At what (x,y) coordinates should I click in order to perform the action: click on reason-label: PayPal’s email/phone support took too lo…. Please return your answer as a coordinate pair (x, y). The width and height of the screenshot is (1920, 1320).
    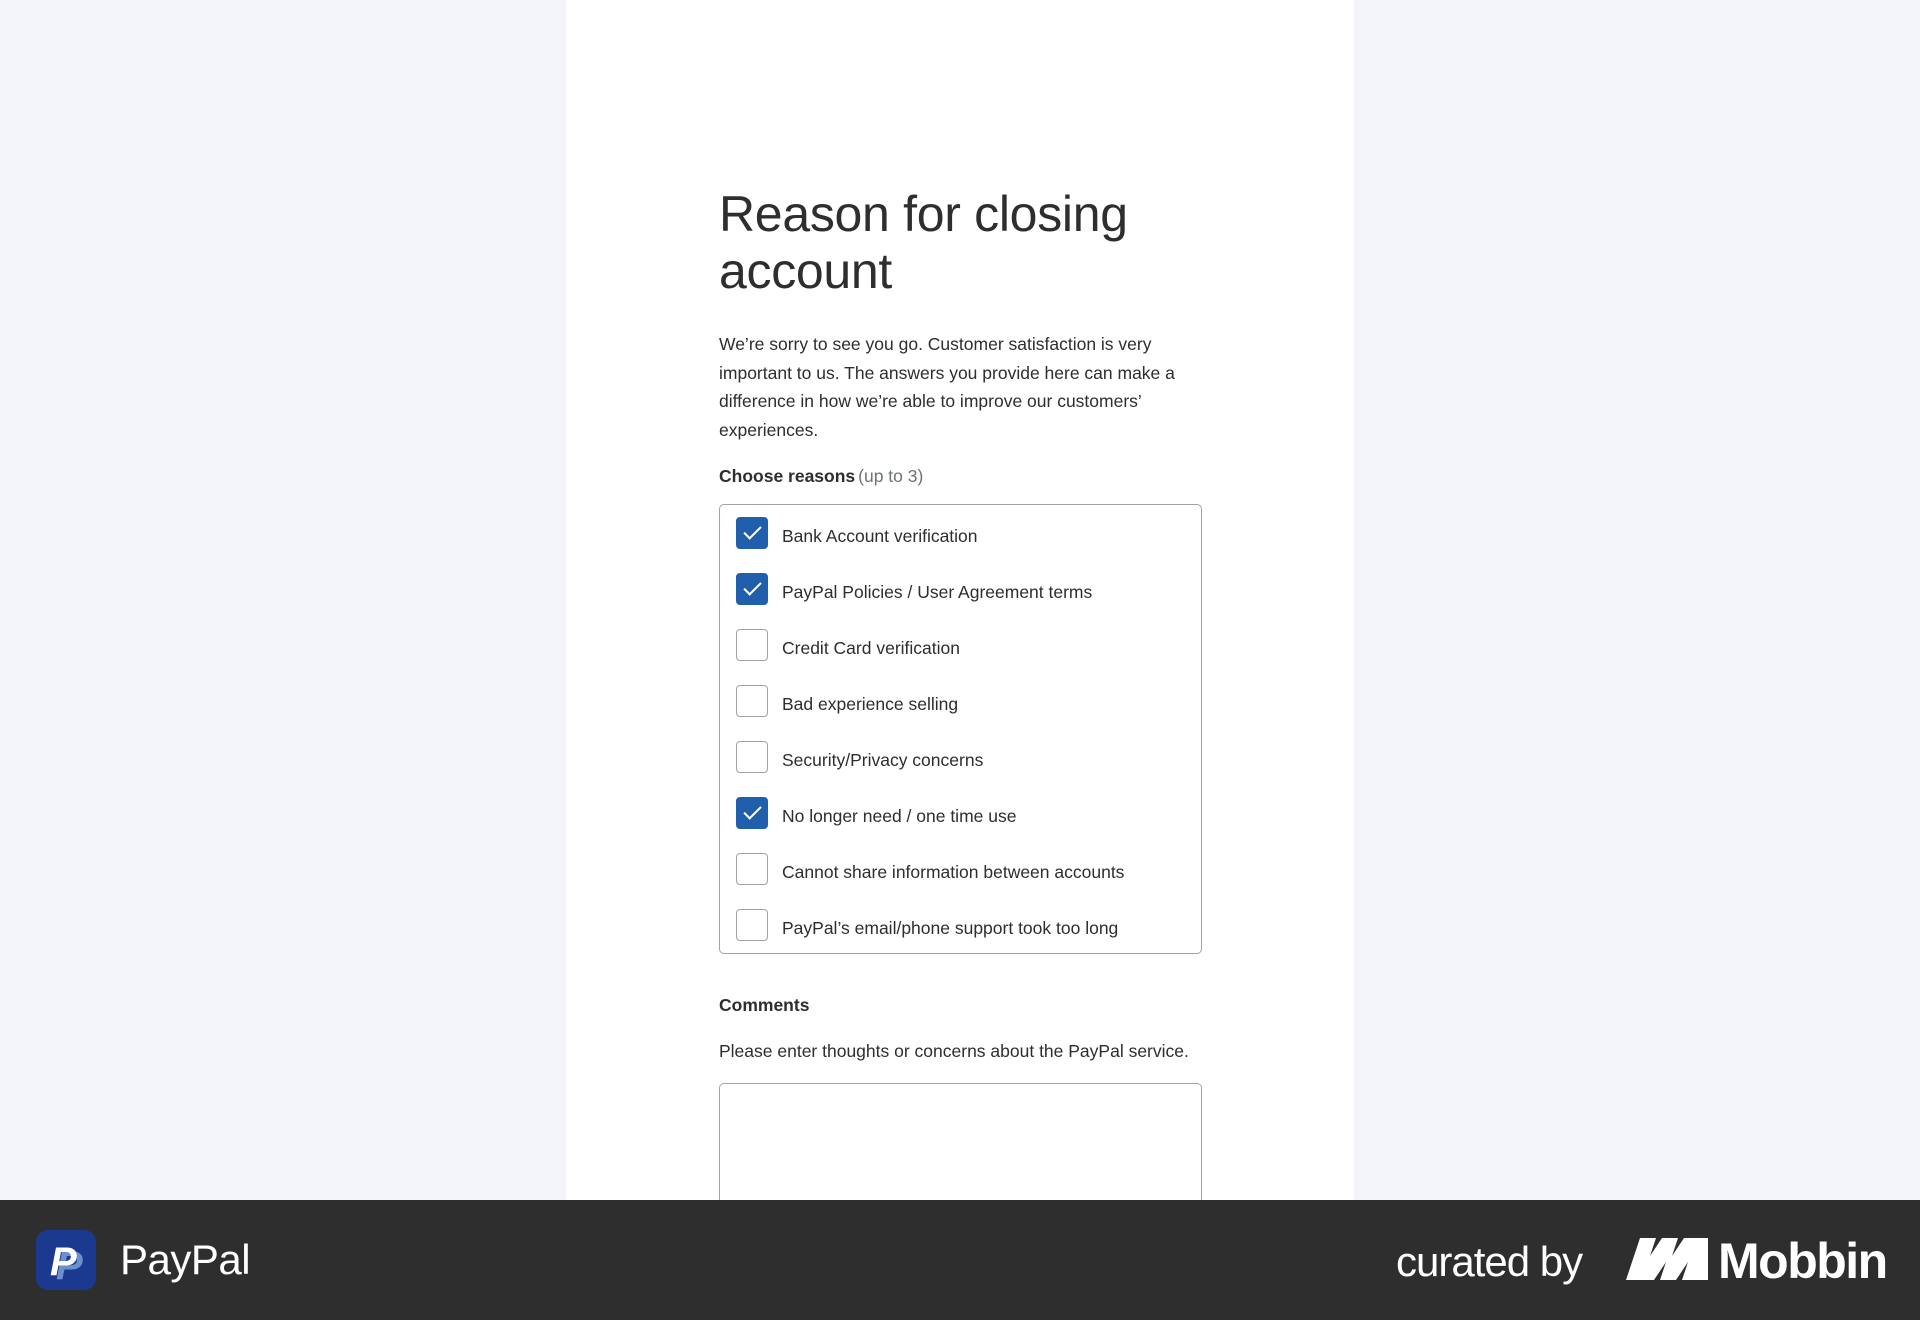
    Looking at the image, I should click on (950, 927).